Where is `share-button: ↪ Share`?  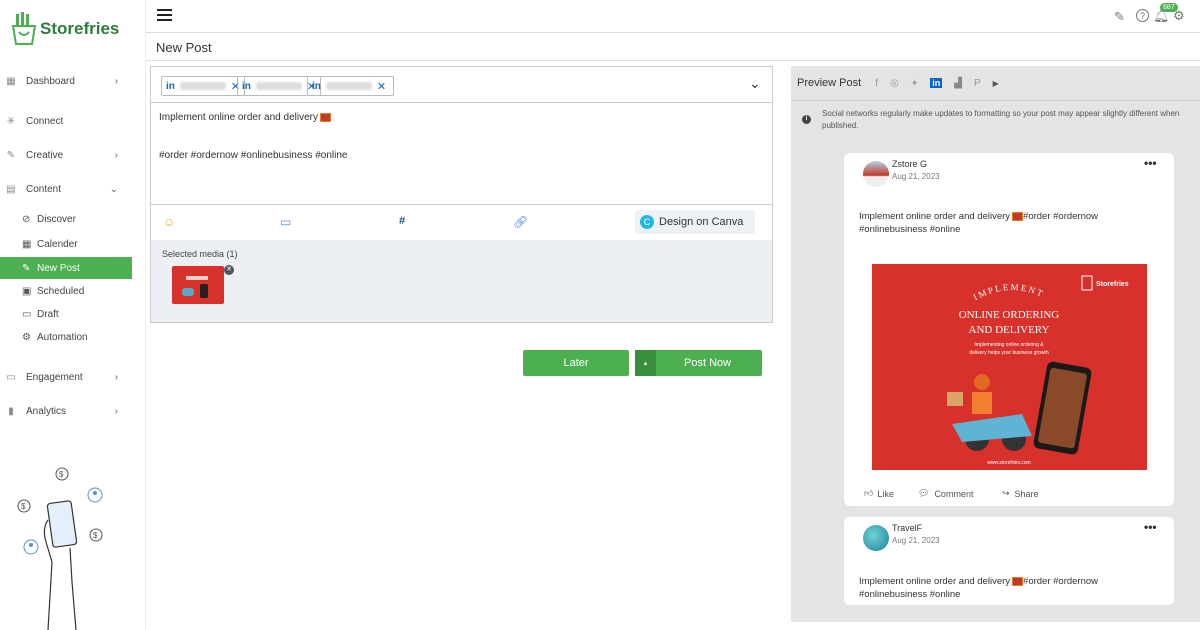 share-button: ↪ Share is located at coordinates (1020, 493).